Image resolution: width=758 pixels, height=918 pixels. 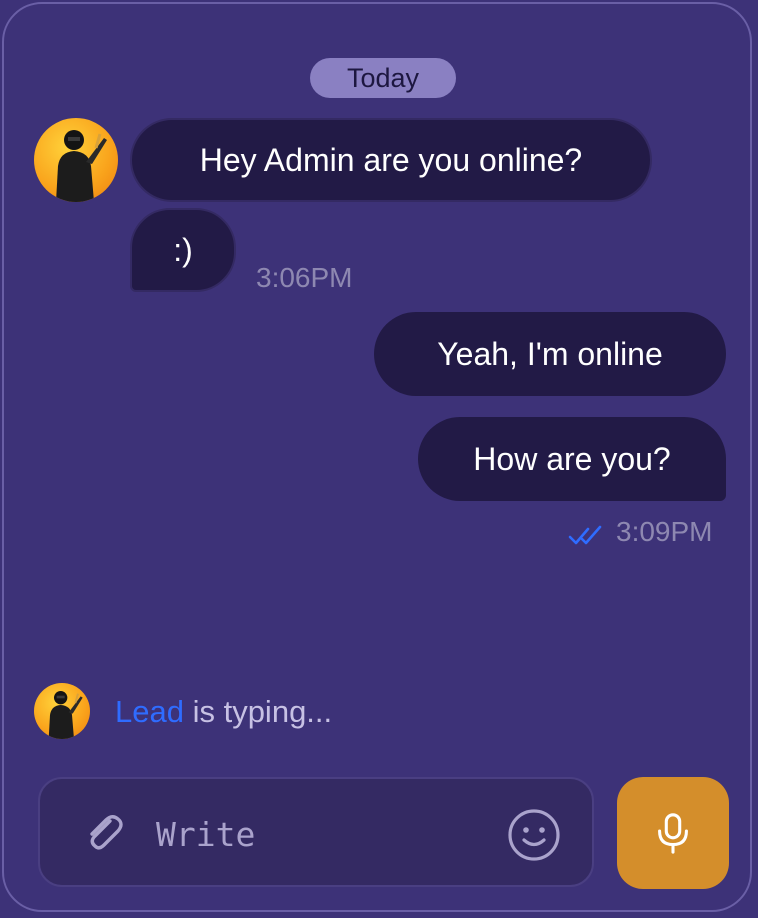 I want to click on message-text: Hey Admin are you online?, so click(x=391, y=159).